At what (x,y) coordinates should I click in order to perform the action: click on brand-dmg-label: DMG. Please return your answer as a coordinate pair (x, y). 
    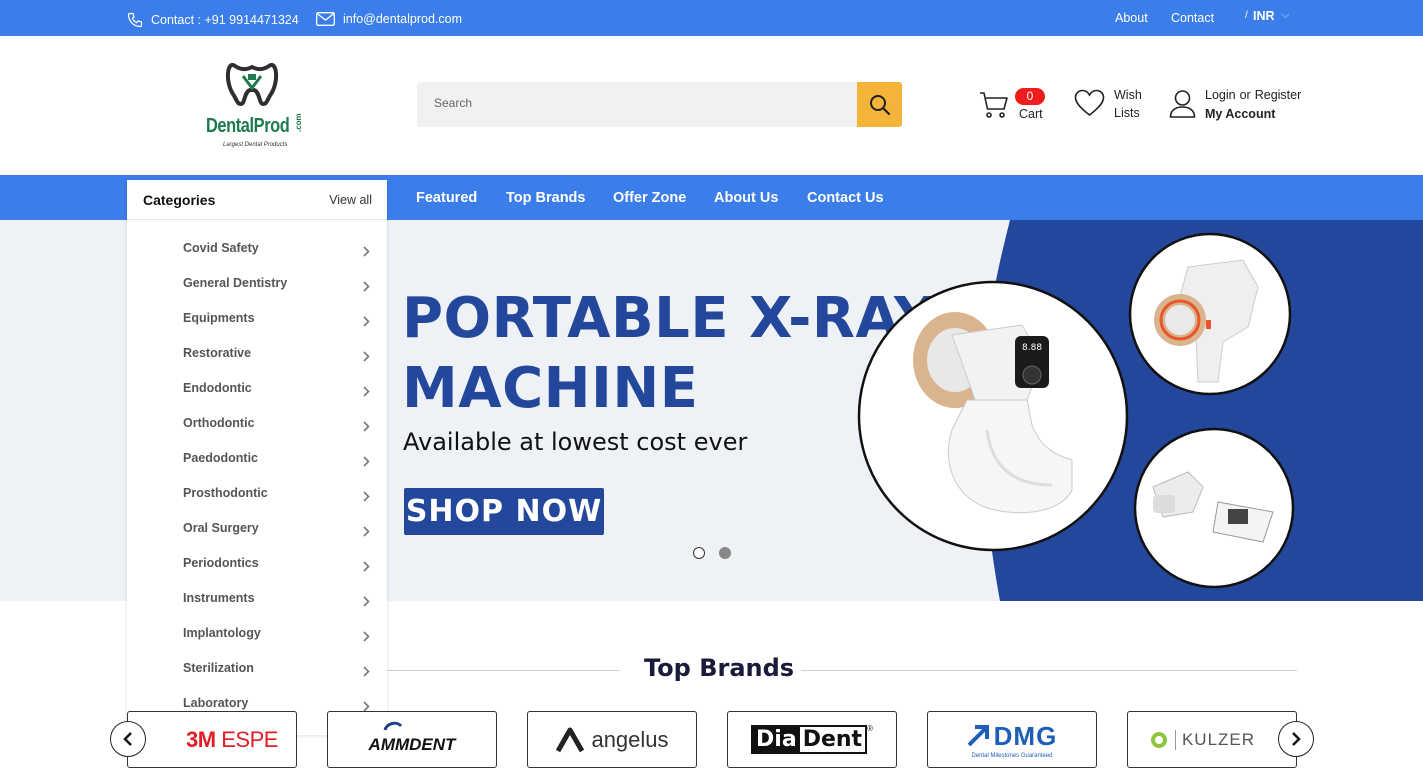
    Looking at the image, I should click on (1025, 735).